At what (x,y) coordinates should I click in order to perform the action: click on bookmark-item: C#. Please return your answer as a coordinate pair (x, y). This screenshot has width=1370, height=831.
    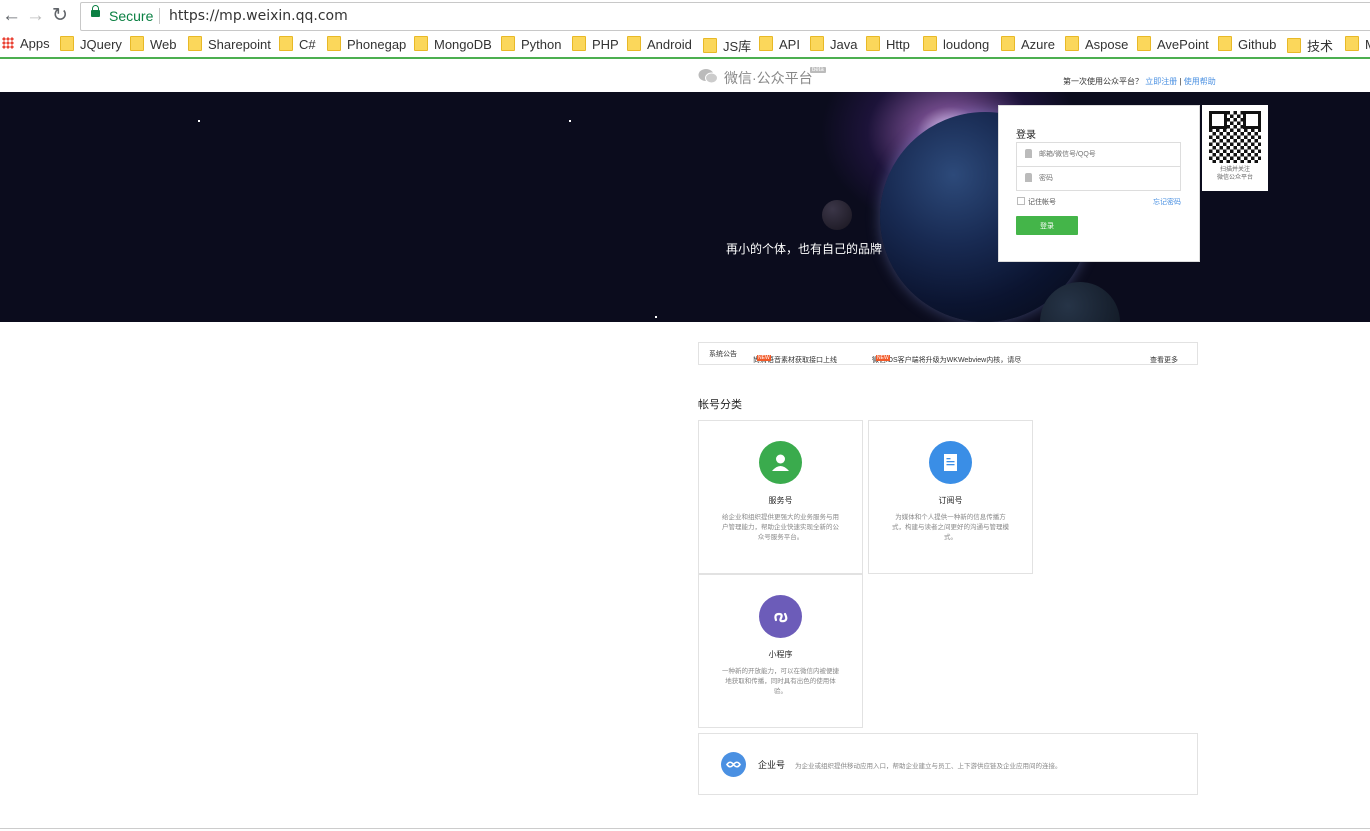
    Looking at the image, I should click on (297, 44).